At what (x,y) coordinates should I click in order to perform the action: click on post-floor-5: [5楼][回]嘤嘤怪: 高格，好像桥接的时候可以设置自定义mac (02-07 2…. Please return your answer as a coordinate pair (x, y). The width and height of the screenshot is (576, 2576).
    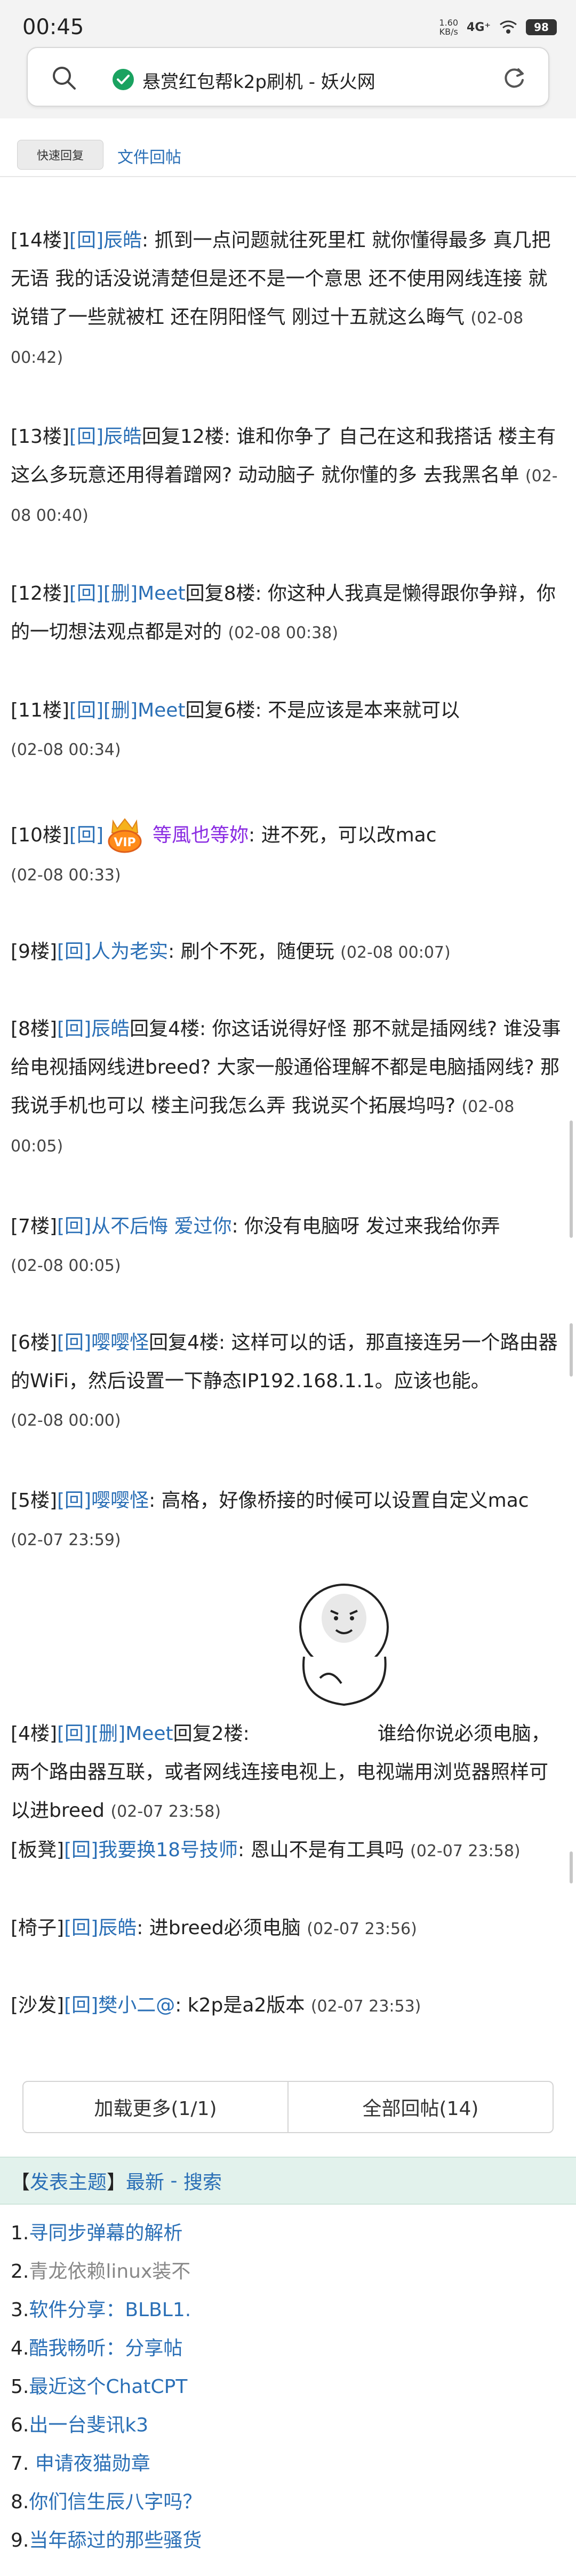
    Looking at the image, I should click on (270, 1519).